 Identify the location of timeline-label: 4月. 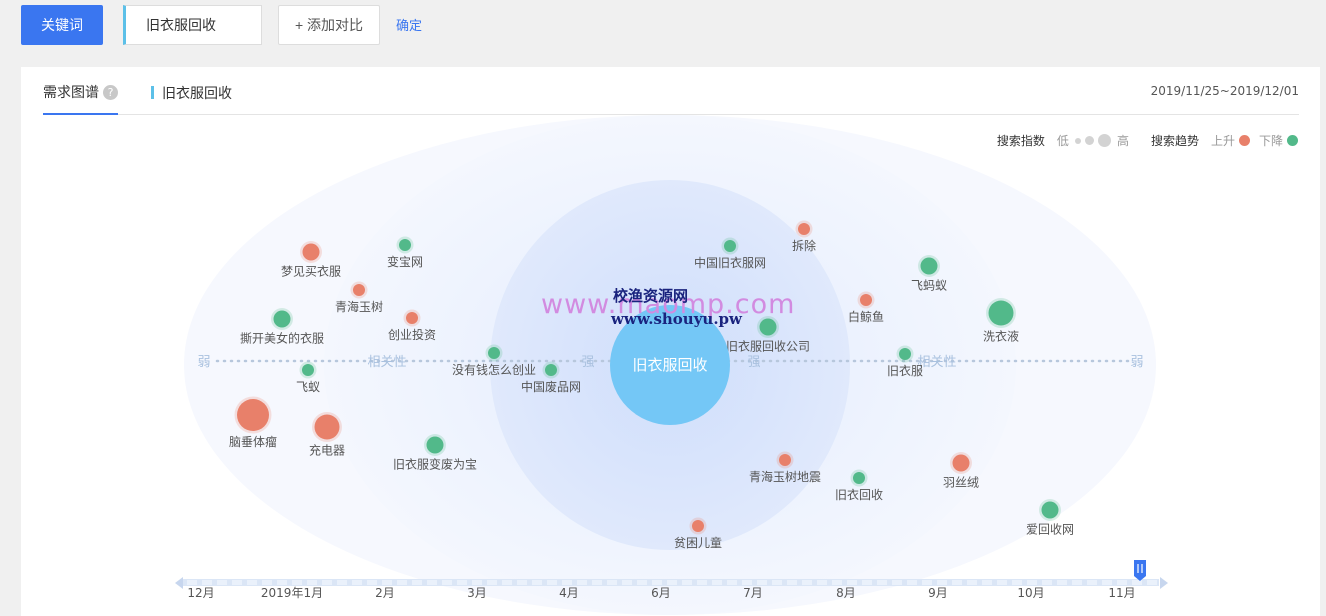
(569, 593).